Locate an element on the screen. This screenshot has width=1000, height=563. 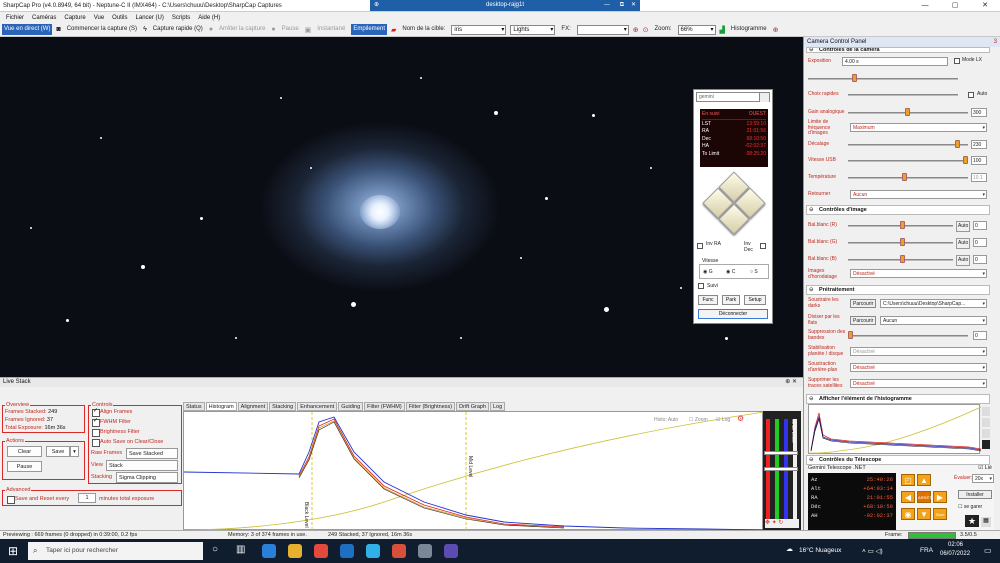
histo-mode: Histo: Auto is located at coordinates (666, 420).